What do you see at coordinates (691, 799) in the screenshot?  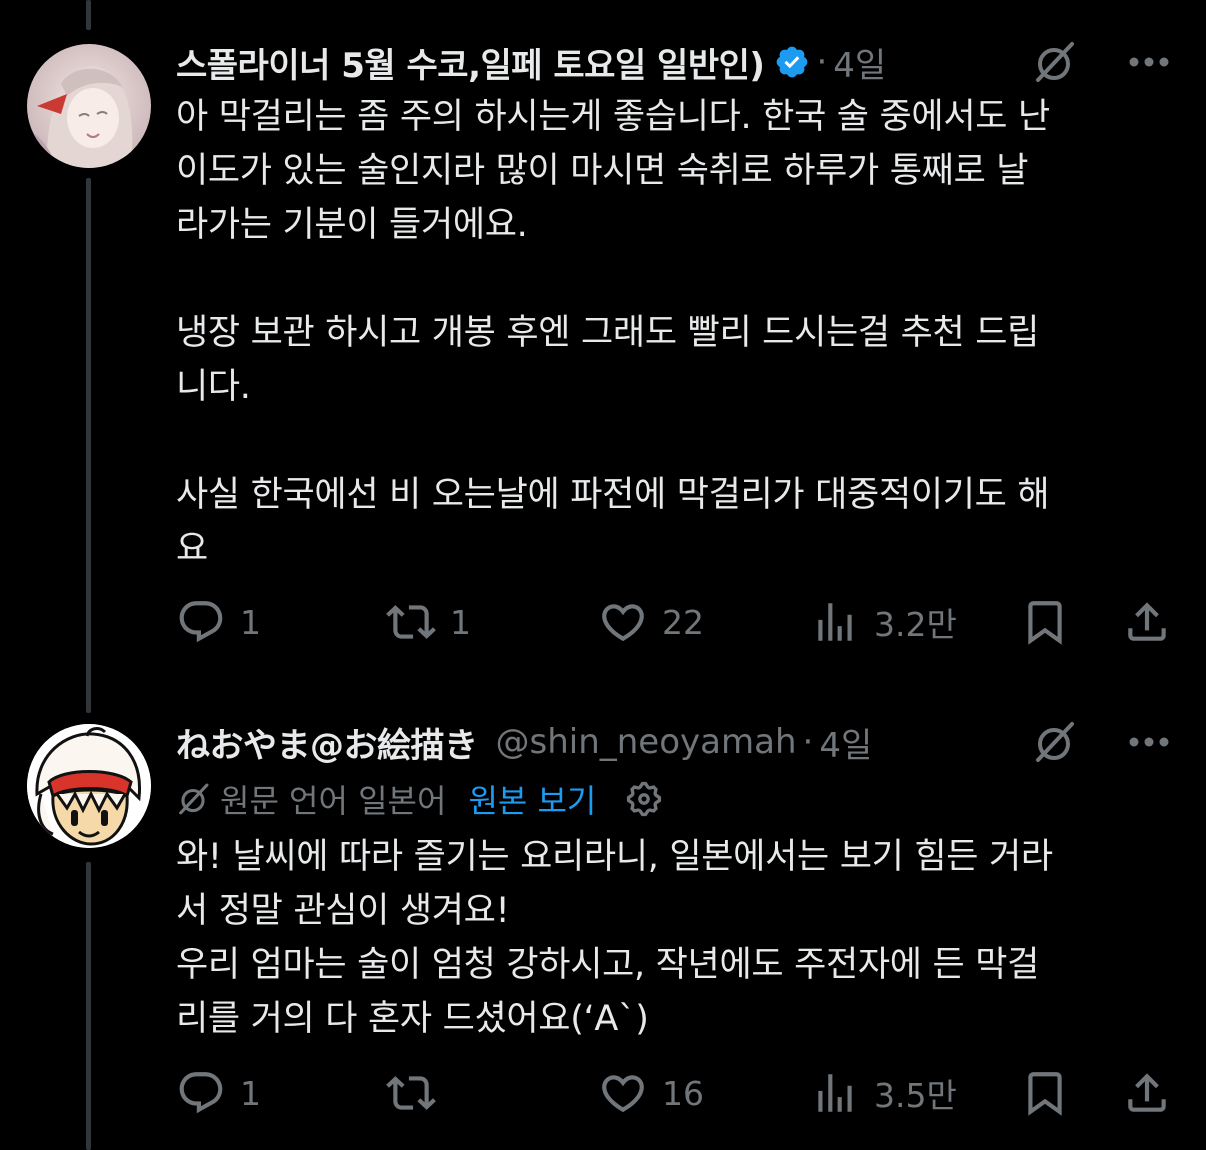 I see `translation-bar: 원문 언어 일본어 원본 보기` at bounding box center [691, 799].